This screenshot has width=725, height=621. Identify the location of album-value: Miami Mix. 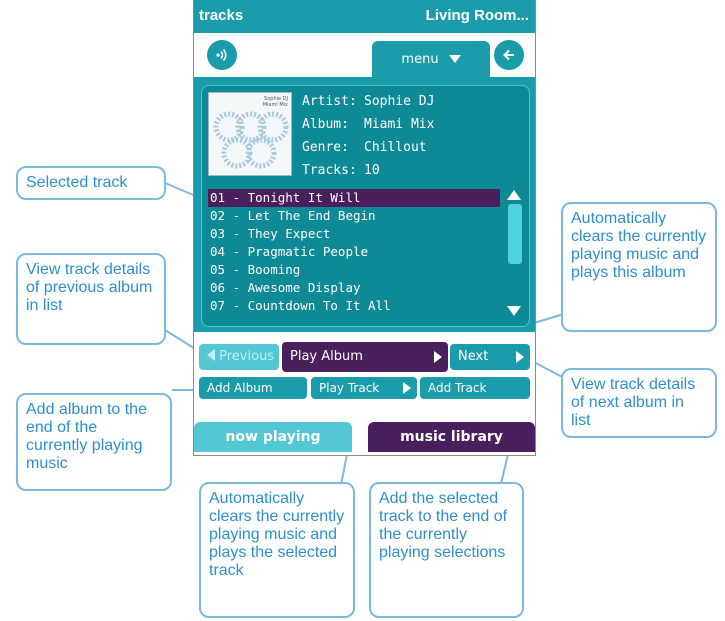
(399, 124).